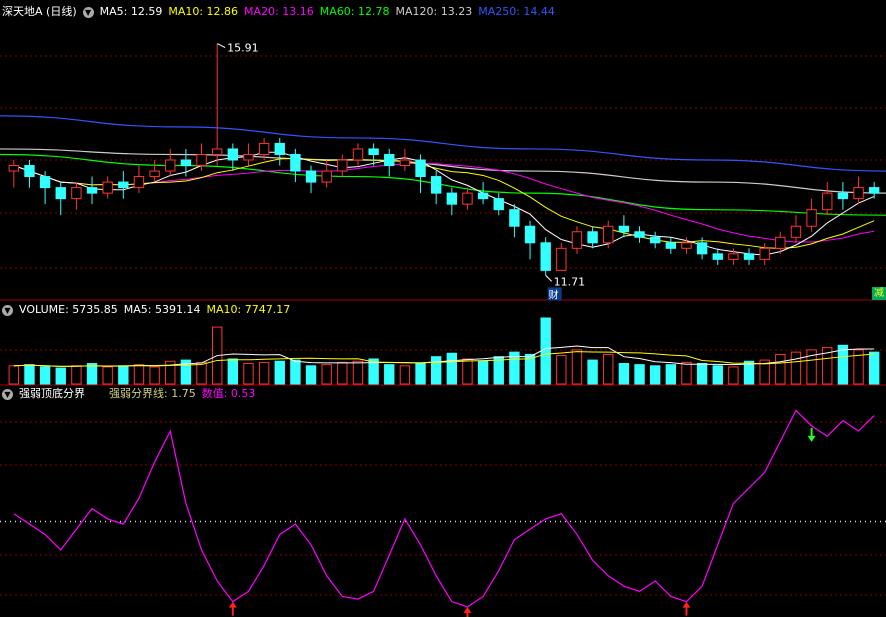 The width and height of the screenshot is (886, 617). Describe the element at coordinates (443, 171) in the screenshot. I see `ma120-line` at that location.